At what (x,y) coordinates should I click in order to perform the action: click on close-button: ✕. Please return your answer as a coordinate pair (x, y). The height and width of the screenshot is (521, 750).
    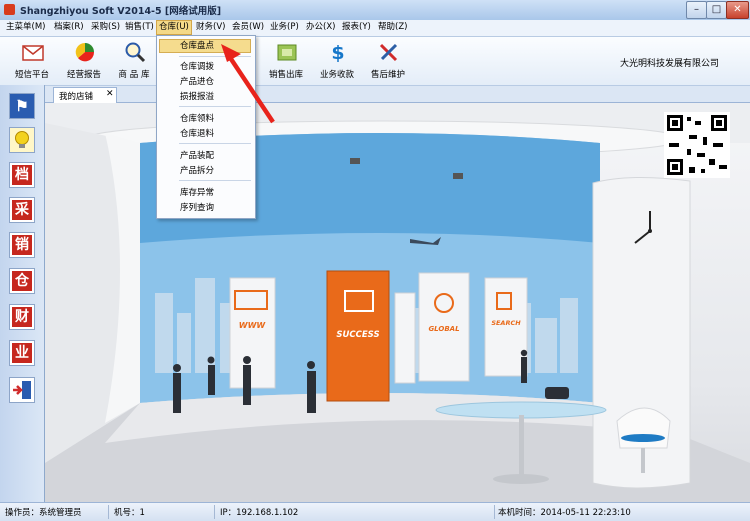
    Looking at the image, I should click on (737, 10).